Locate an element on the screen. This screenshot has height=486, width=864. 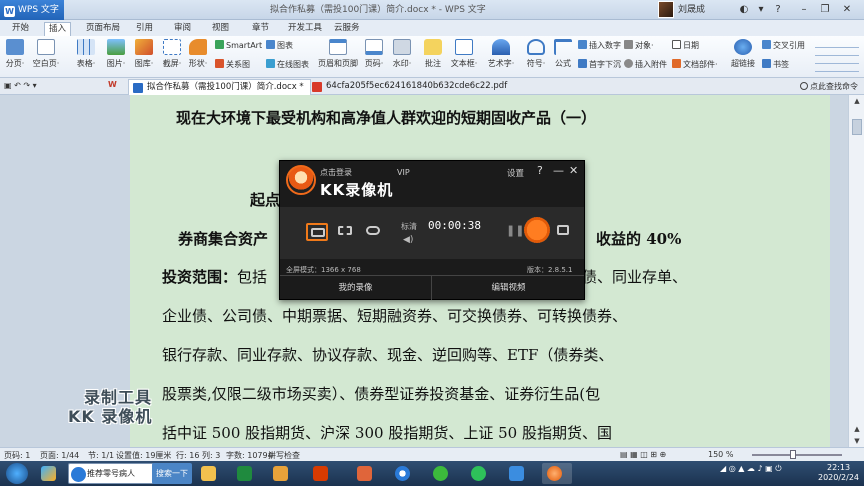
wps-app-menu-button: W WPS 文字 is located at coordinates (32, 10).